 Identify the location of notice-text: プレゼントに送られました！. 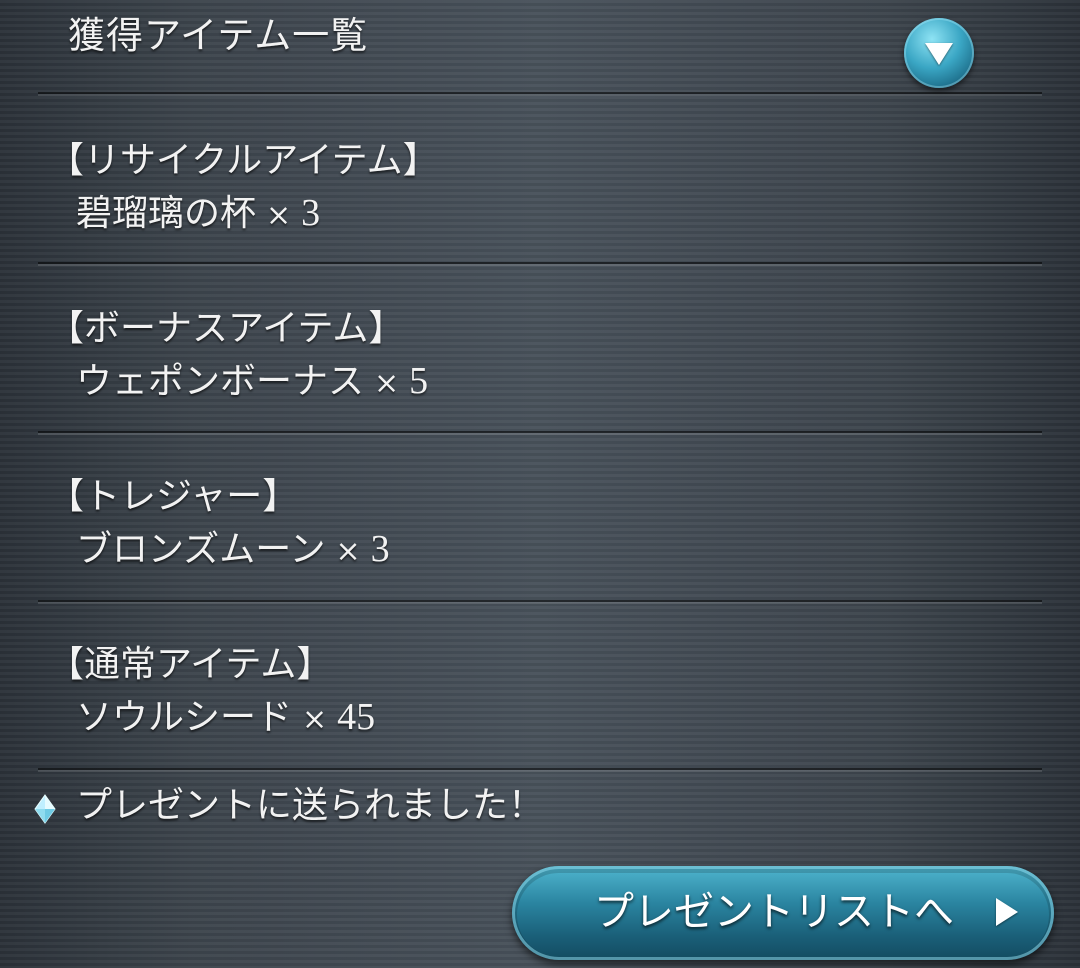
(310, 805).